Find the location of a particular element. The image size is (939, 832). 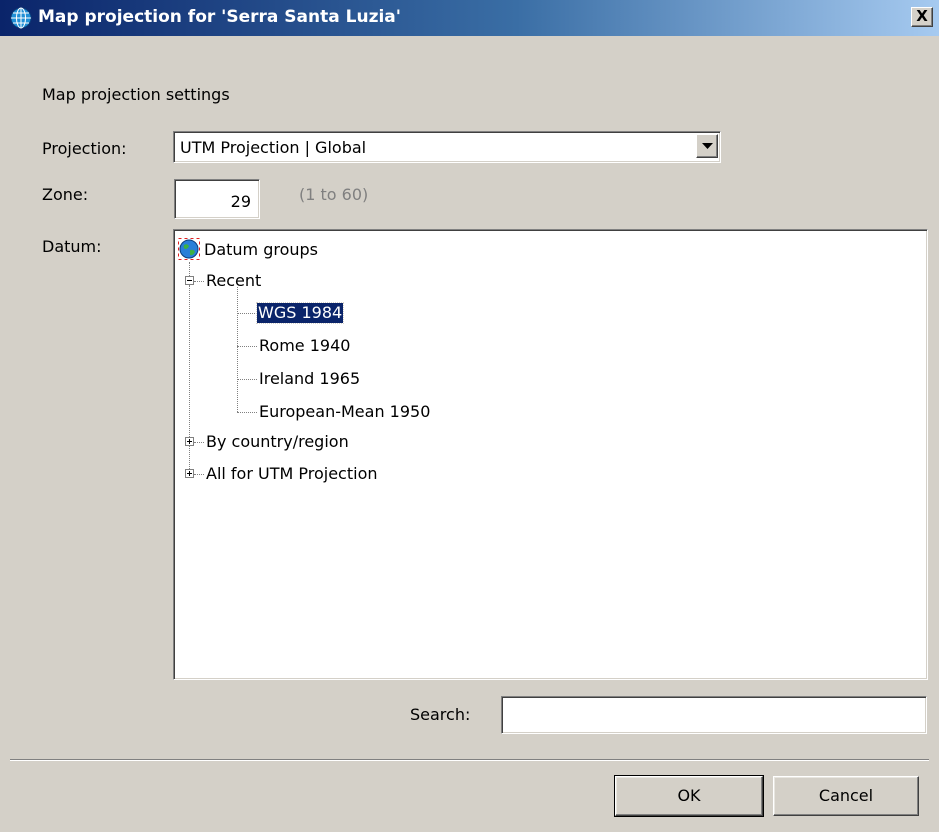

projection-value: UTM Projection | Global is located at coordinates (273, 147).